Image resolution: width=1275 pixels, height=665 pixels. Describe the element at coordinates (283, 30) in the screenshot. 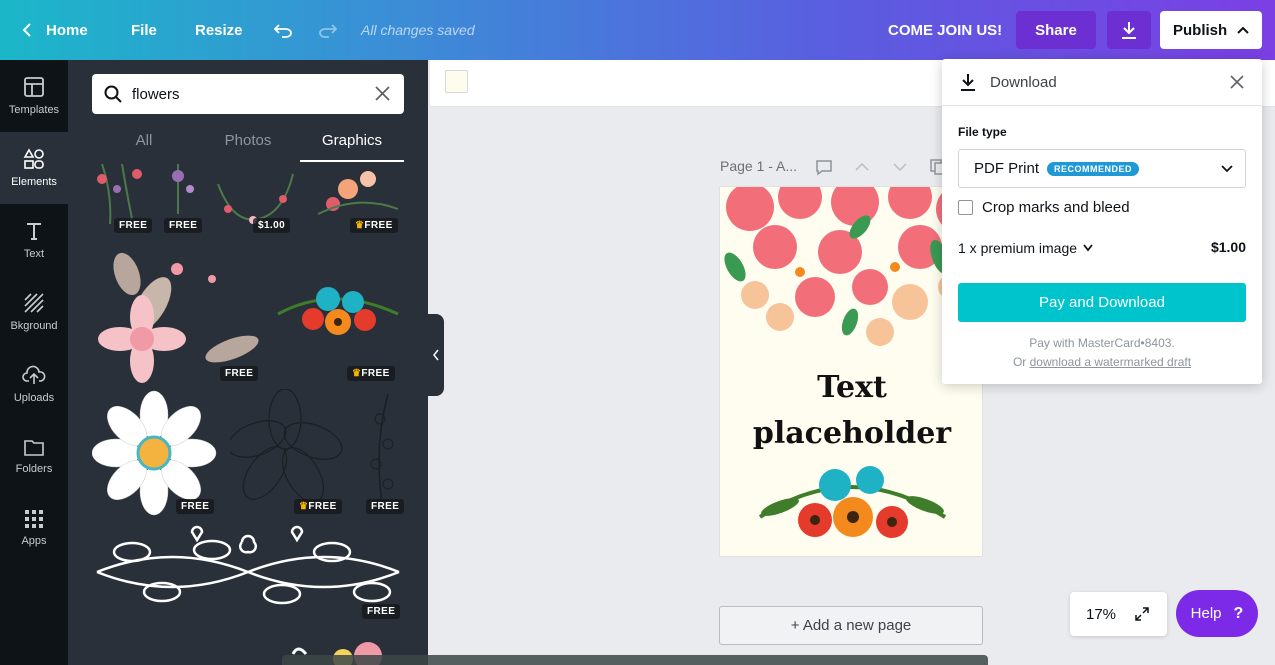

I see `undo-icon` at that location.